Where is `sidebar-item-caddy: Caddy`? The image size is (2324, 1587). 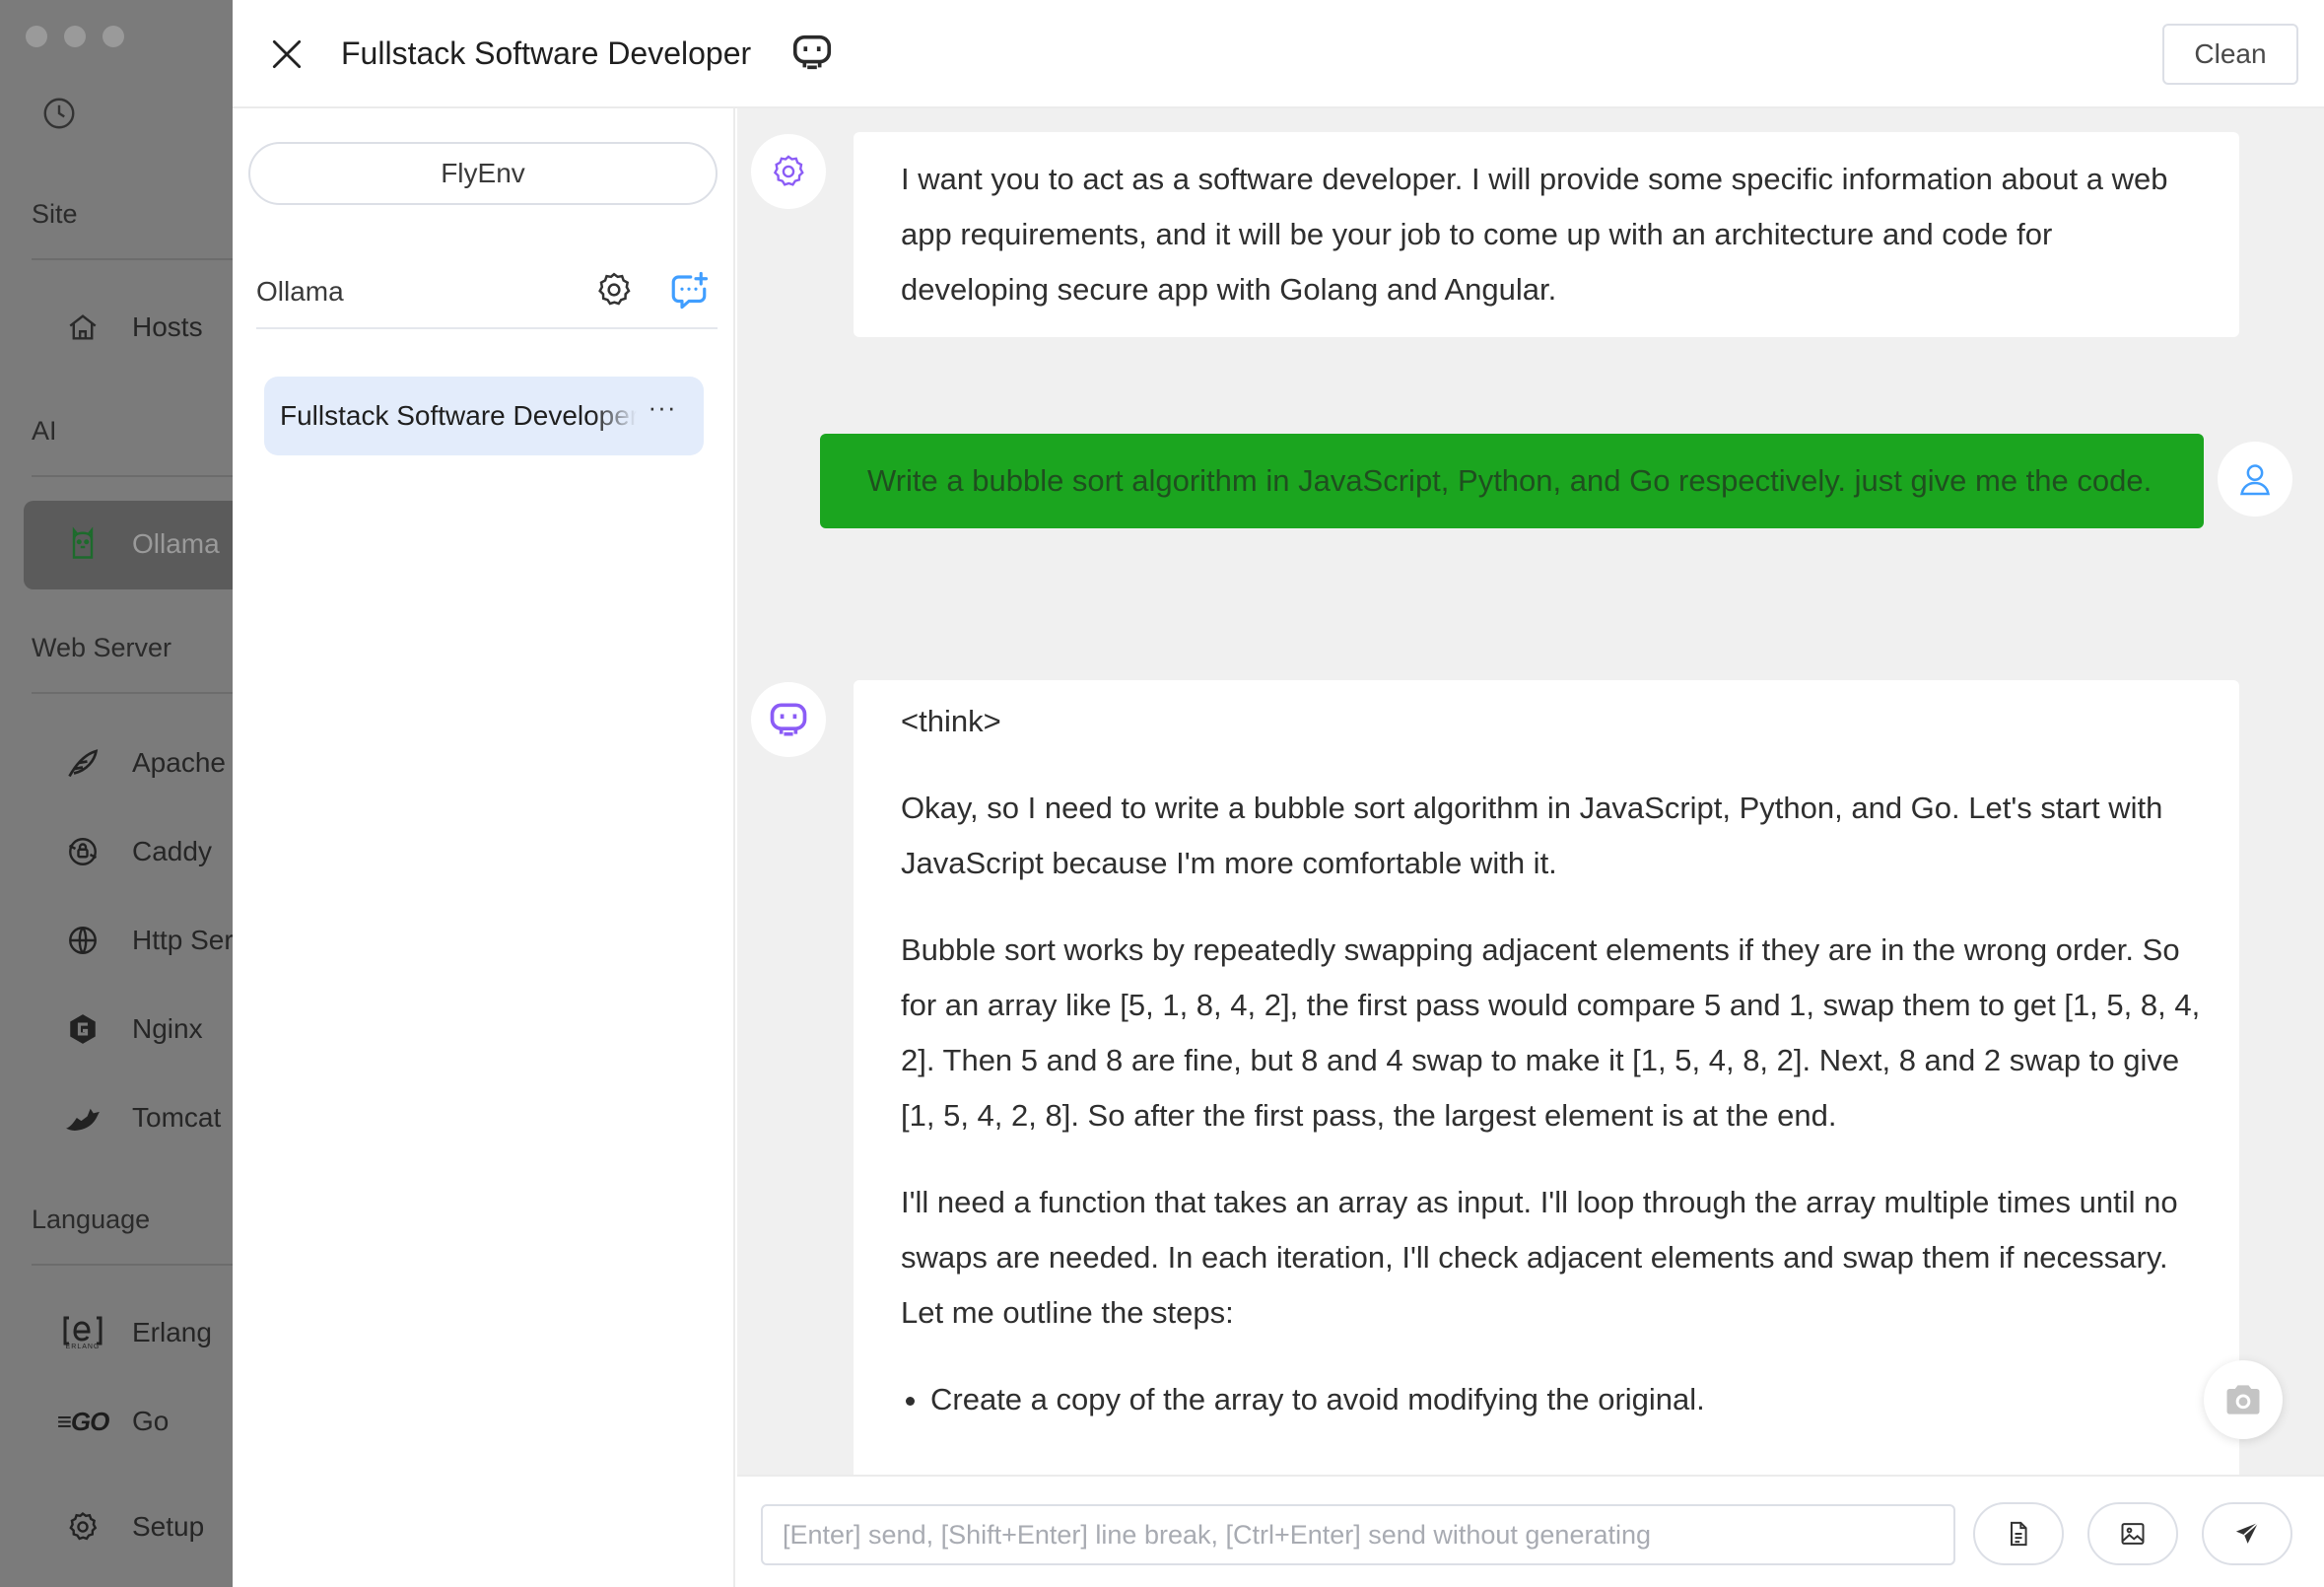
sidebar-item-caddy: Caddy is located at coordinates (136, 852).